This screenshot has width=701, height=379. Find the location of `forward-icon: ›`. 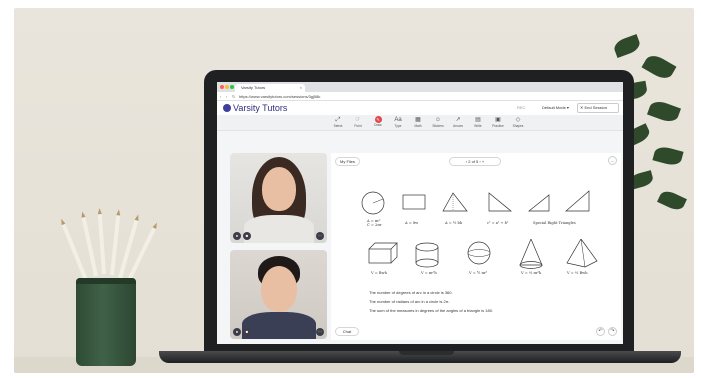

forward-icon: › is located at coordinates (226, 96).